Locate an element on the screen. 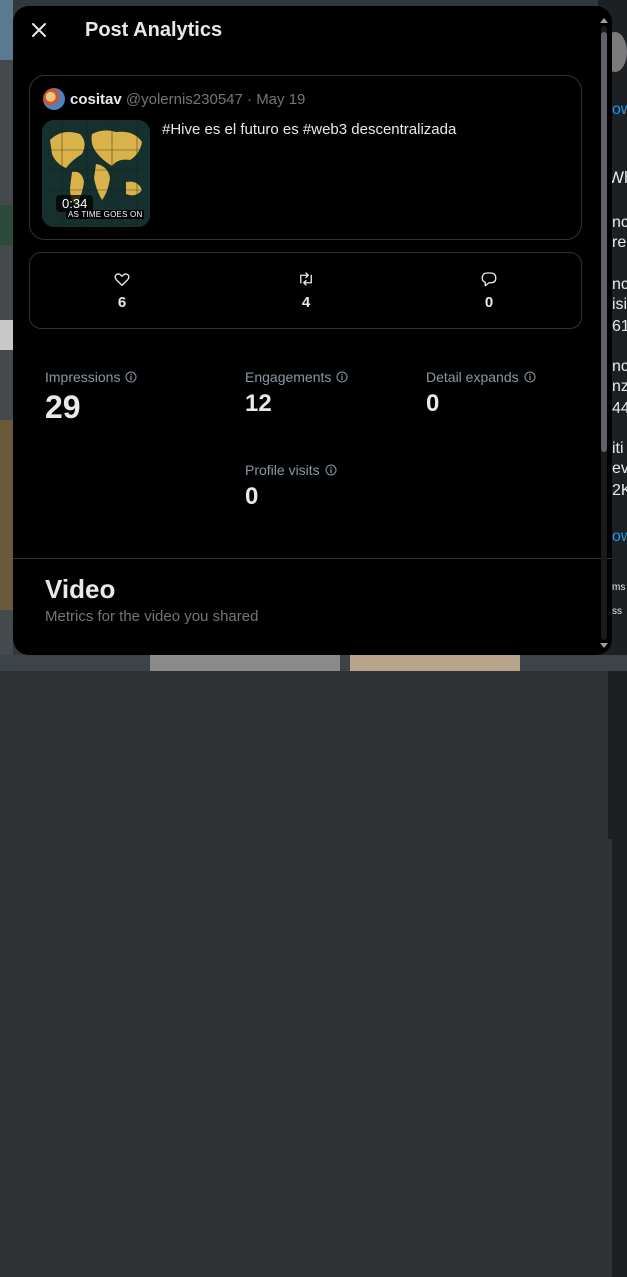  background-bottom-strip is located at coordinates (313, 663).